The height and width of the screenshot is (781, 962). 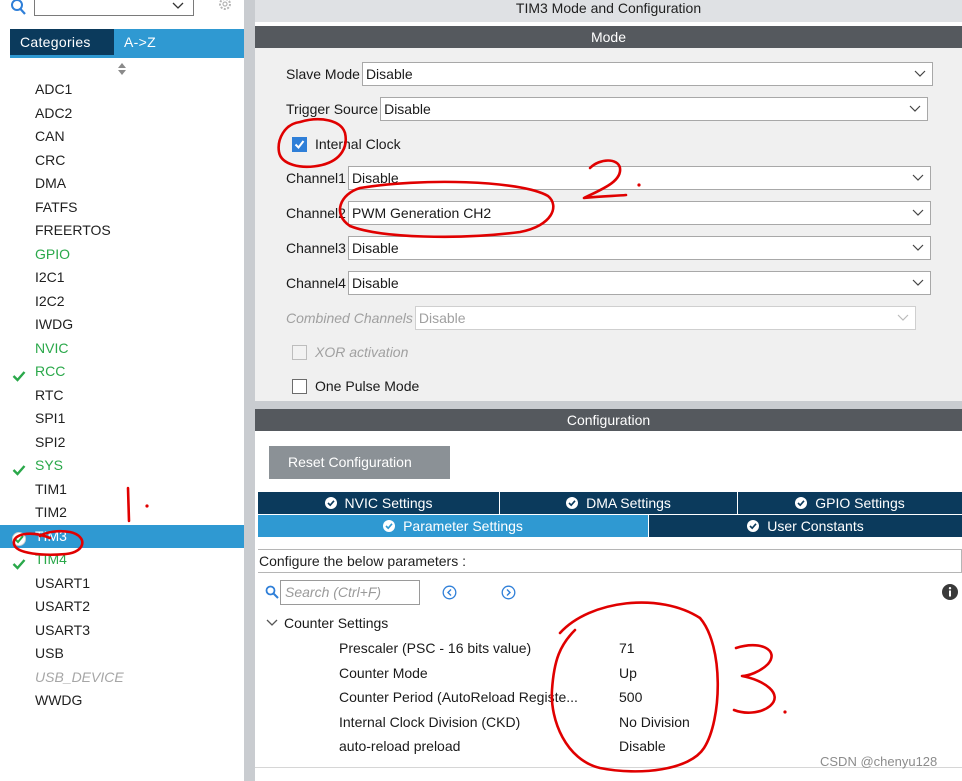 I want to click on sidebar-item-rtc: RTC, so click(x=122, y=396).